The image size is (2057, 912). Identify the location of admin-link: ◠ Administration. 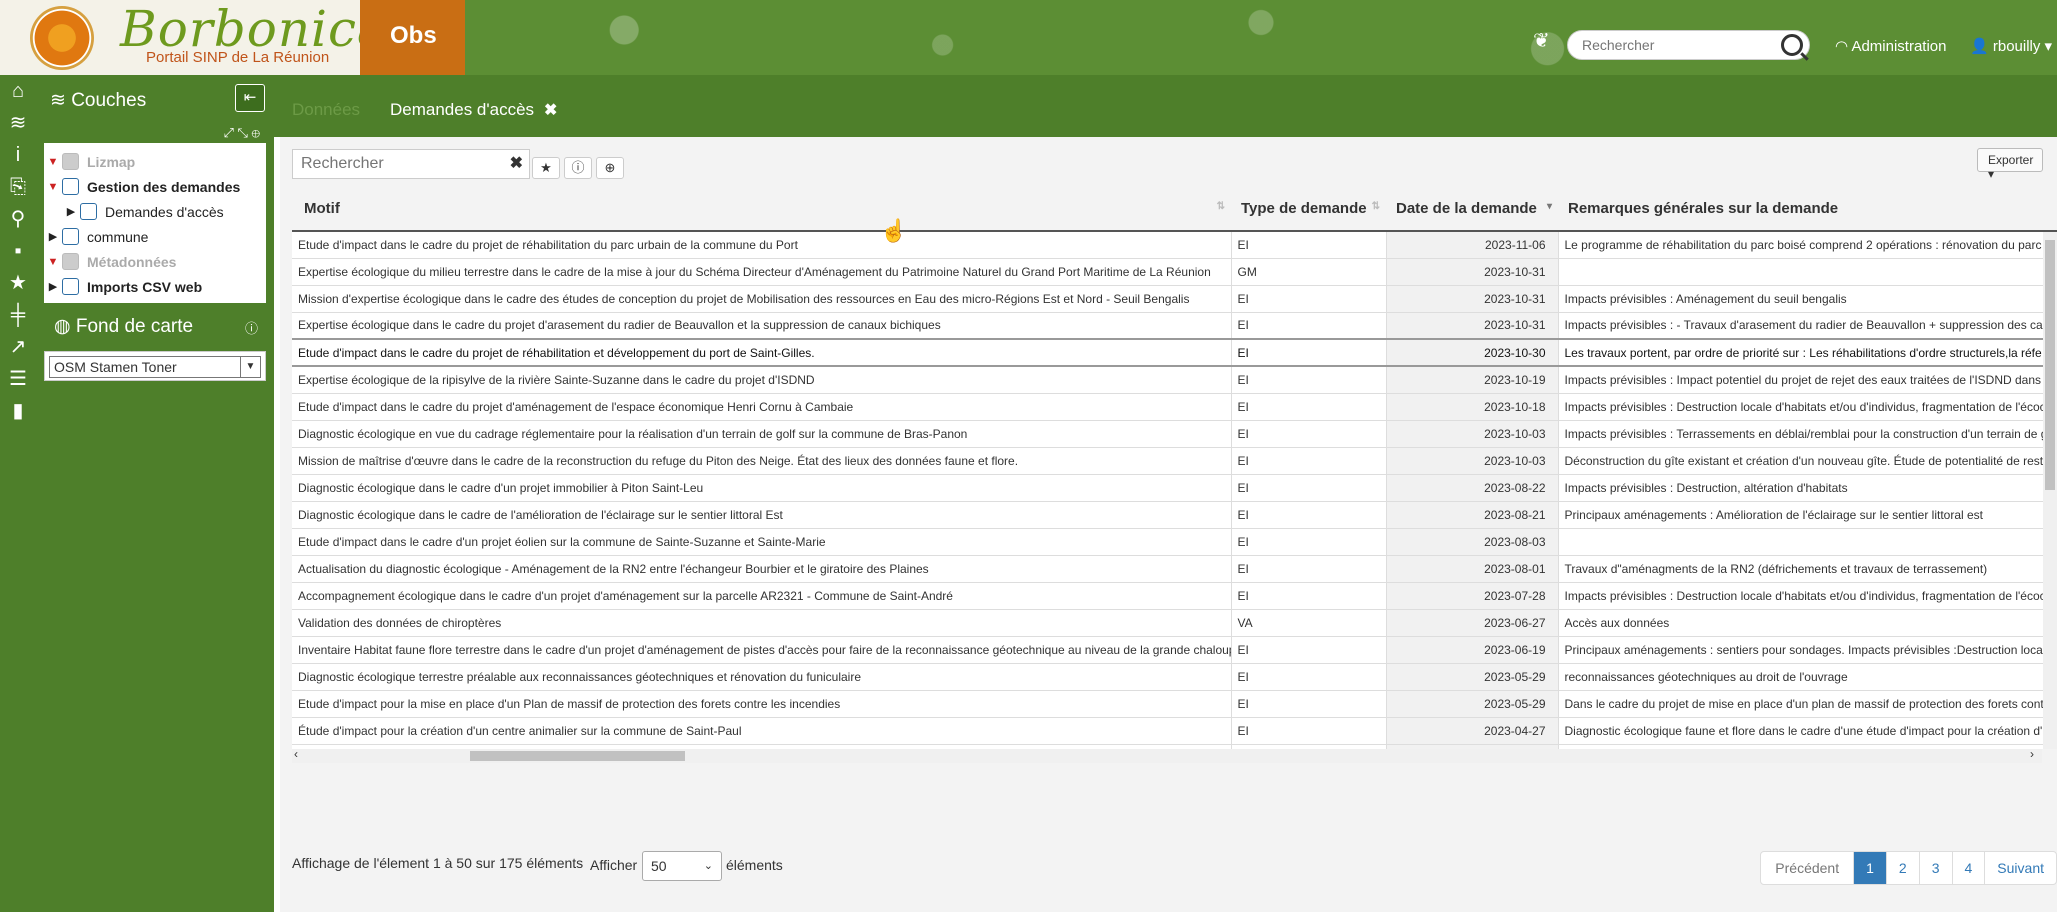
(1890, 46).